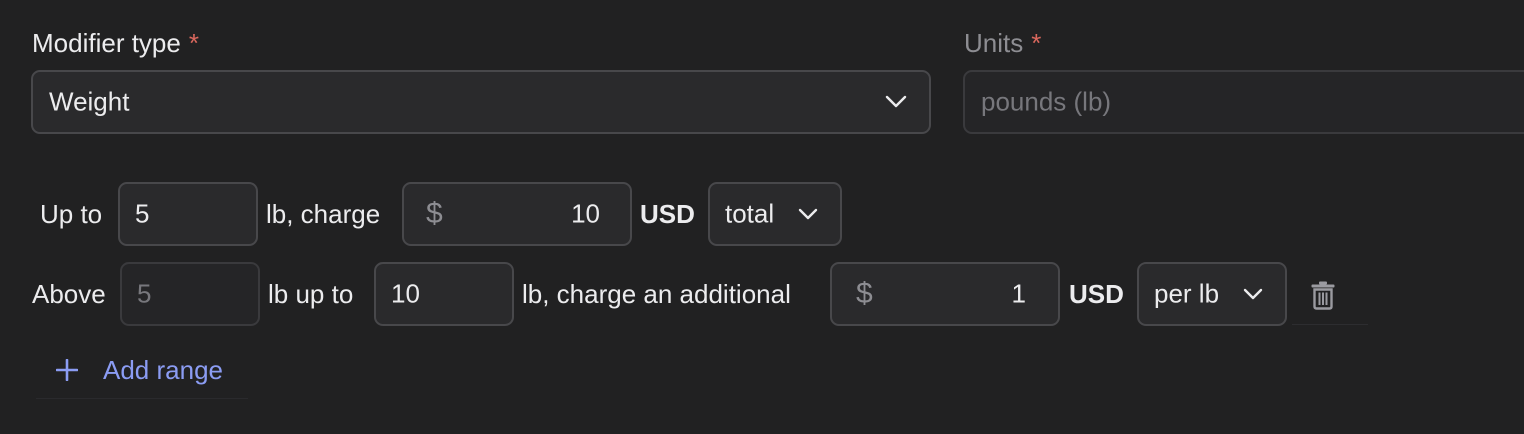 The height and width of the screenshot is (434, 1524). I want to click on units-field: pounds (lb), so click(1243, 102).